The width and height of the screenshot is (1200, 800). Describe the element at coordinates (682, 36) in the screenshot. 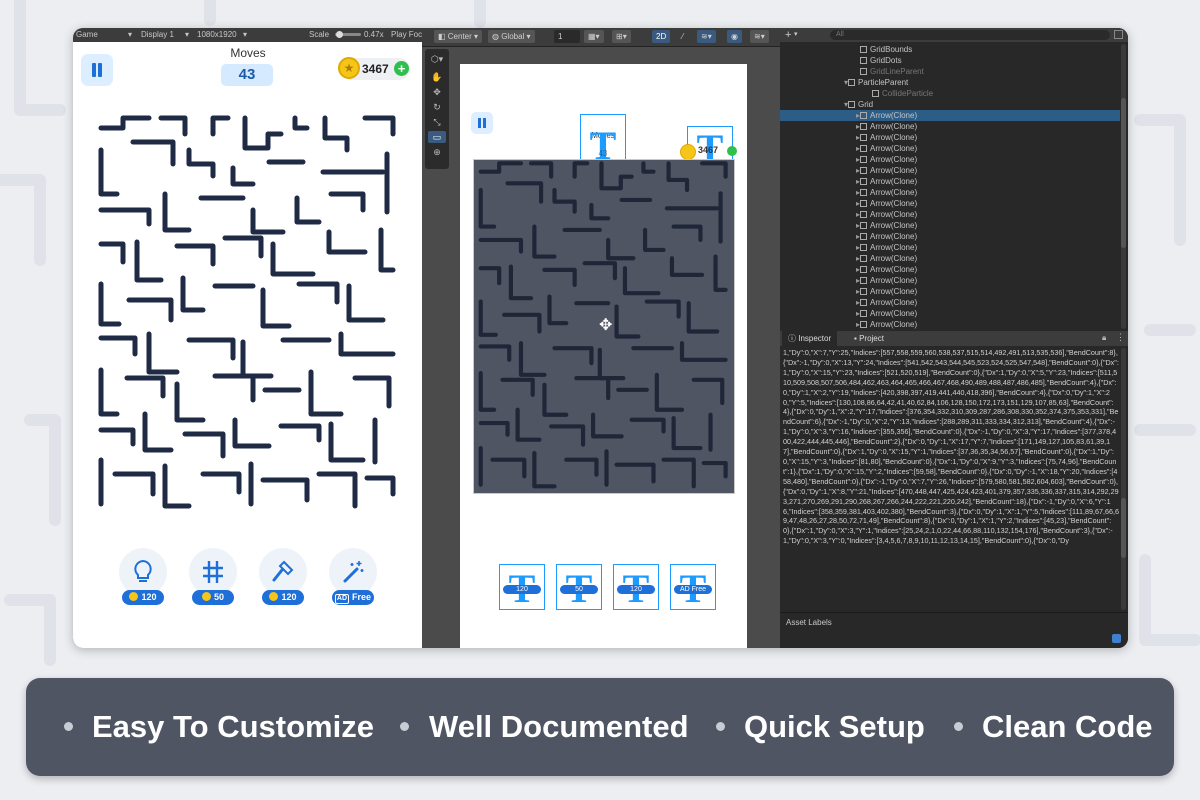

I see `lighting-icon: ⁄` at that location.